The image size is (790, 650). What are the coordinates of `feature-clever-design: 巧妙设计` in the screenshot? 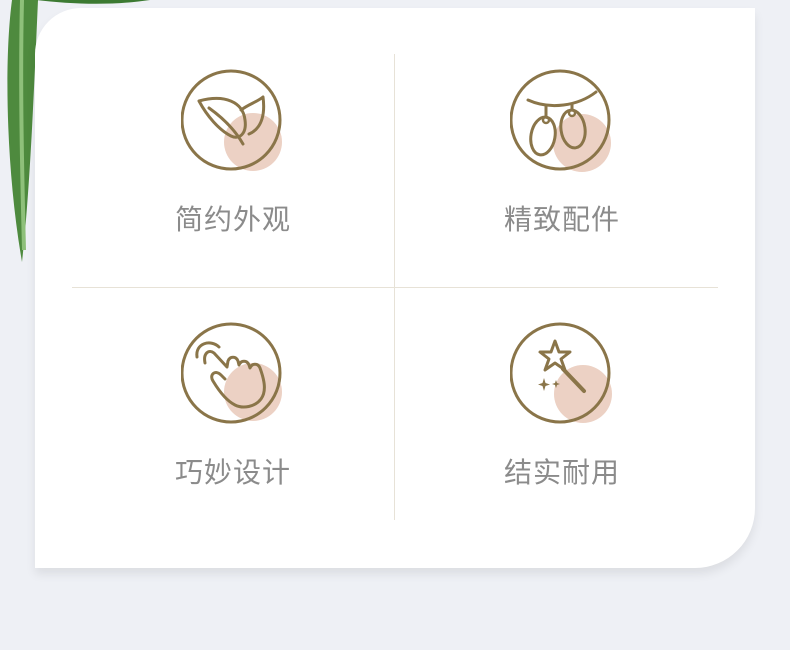 It's located at (233, 405).